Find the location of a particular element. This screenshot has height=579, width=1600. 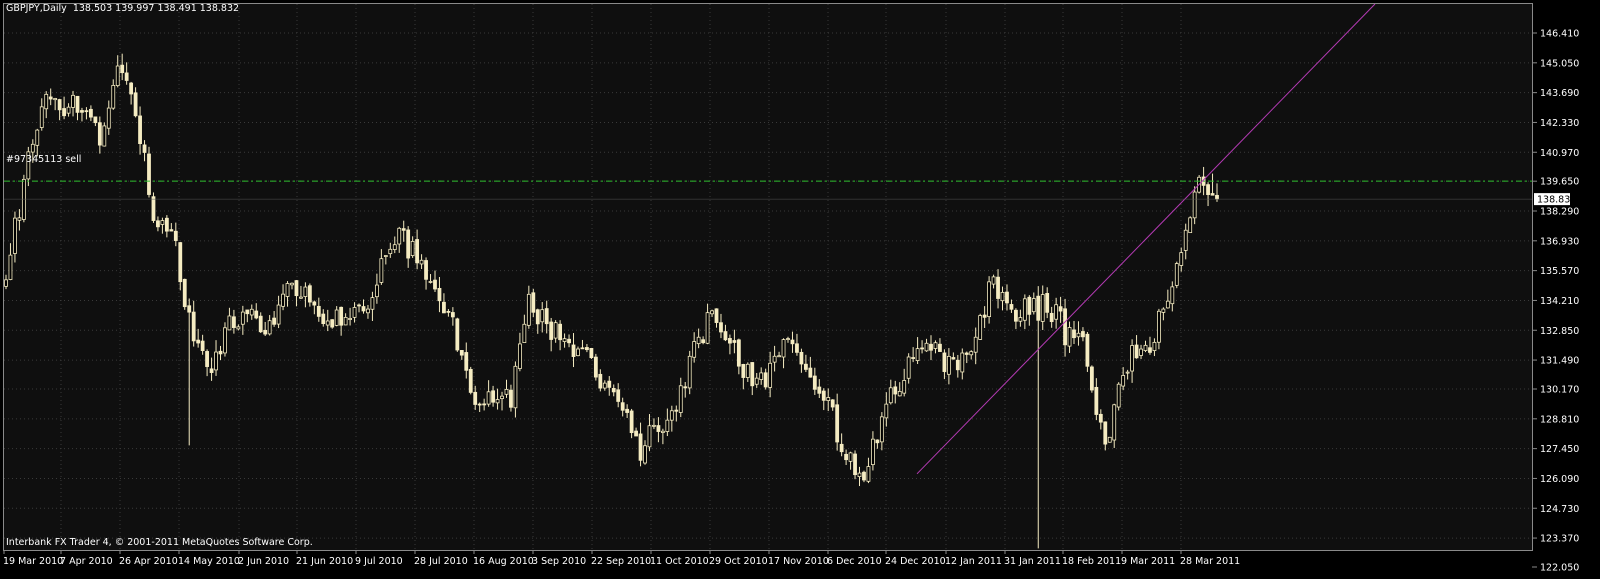

x-tick-label: 31 Jan 2011 is located at coordinates (1032, 561).